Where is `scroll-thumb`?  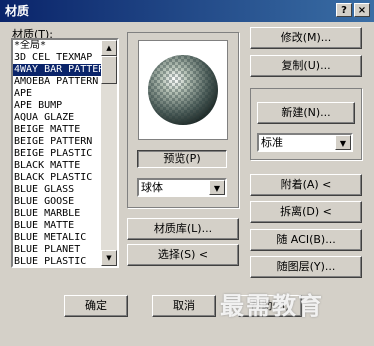
scroll-thumb is located at coordinates (109, 70).